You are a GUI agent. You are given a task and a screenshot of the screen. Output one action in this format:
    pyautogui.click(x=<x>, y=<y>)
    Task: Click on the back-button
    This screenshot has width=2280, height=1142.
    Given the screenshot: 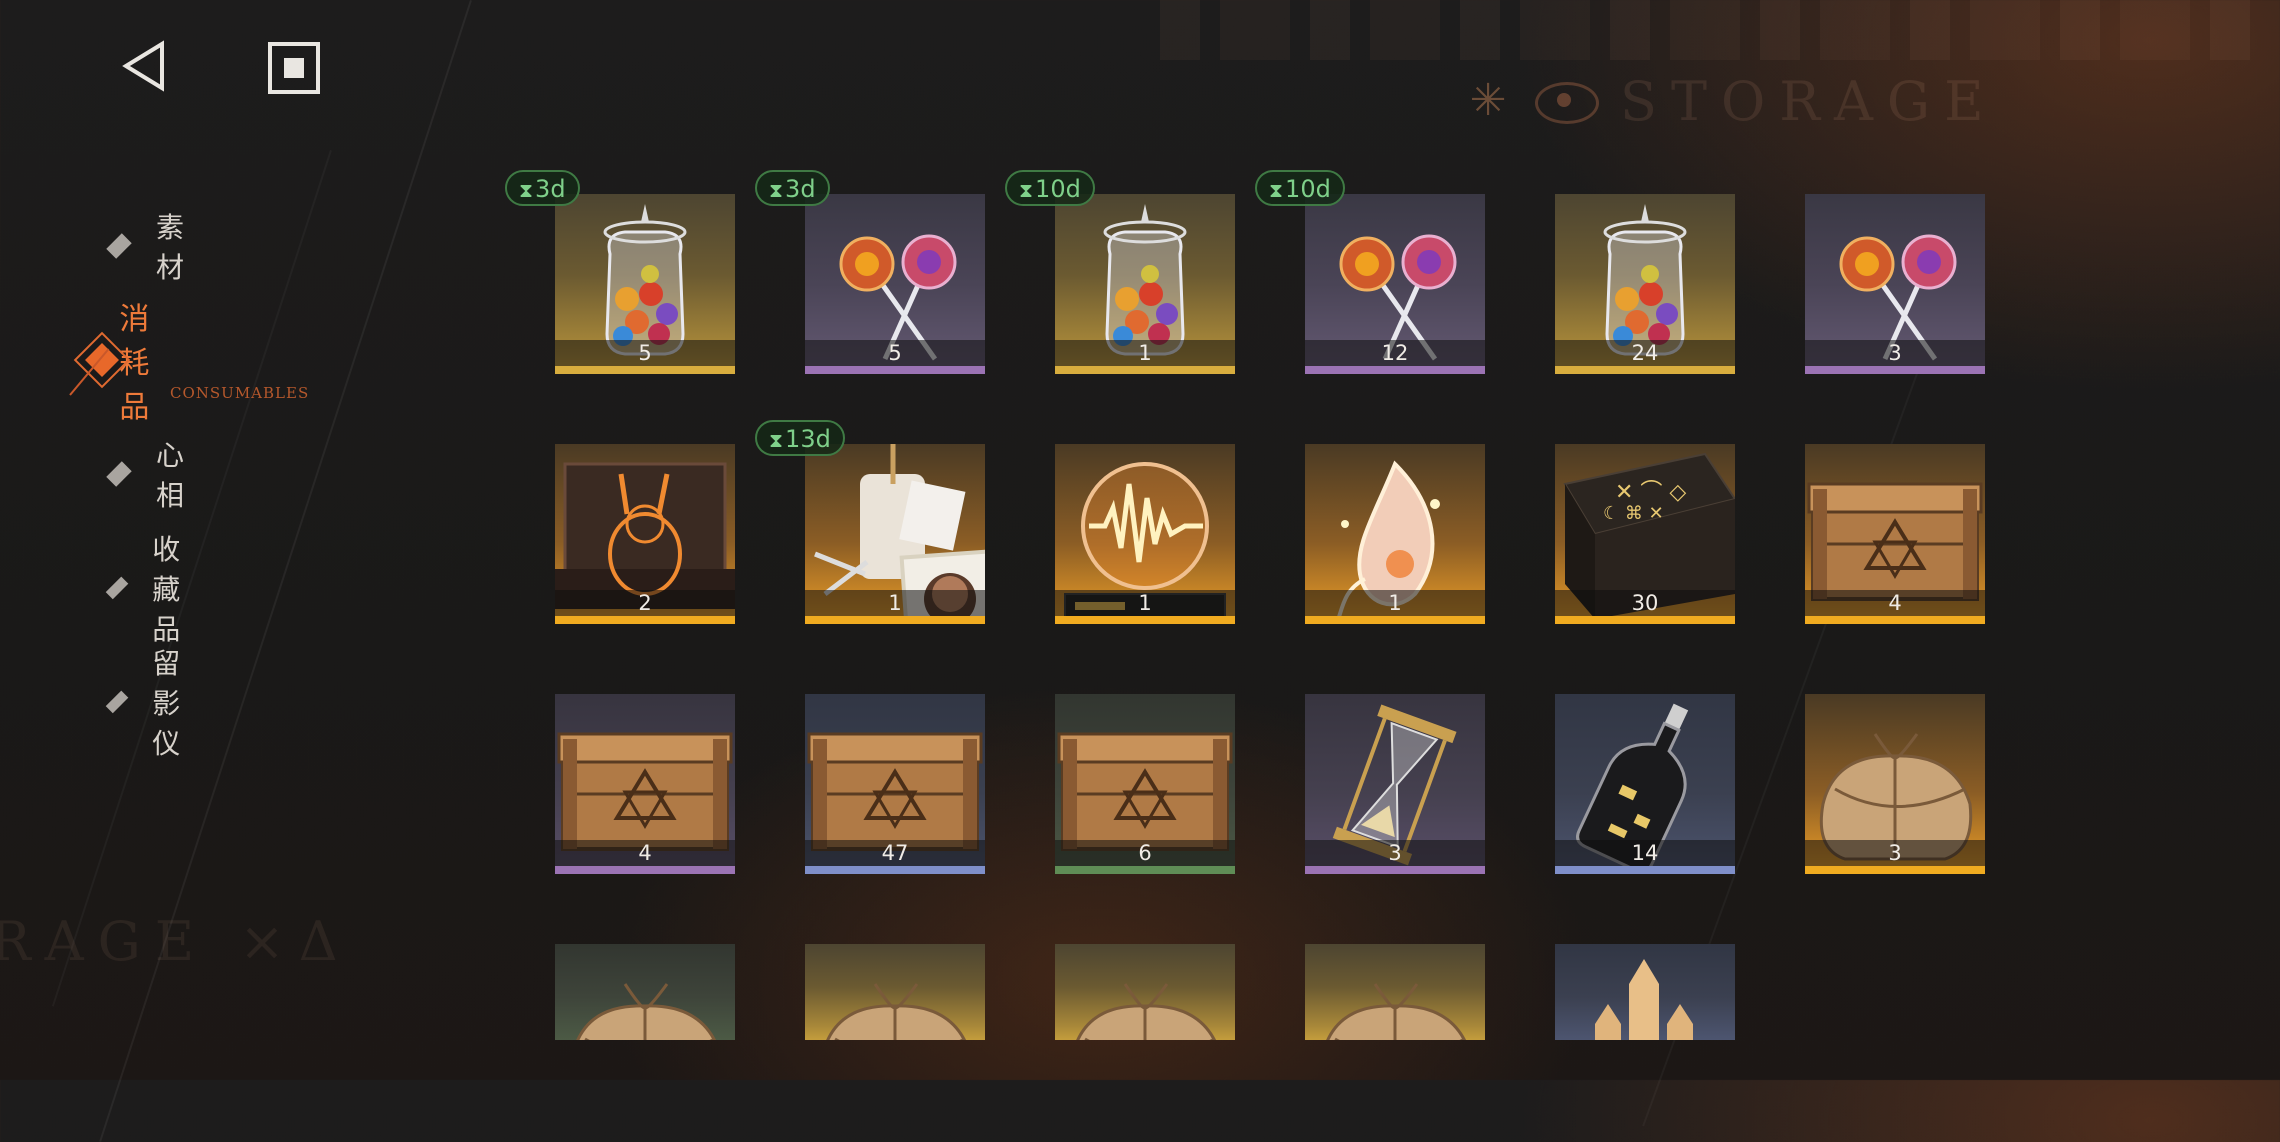 What is the action you would take?
    pyautogui.click(x=146, y=66)
    